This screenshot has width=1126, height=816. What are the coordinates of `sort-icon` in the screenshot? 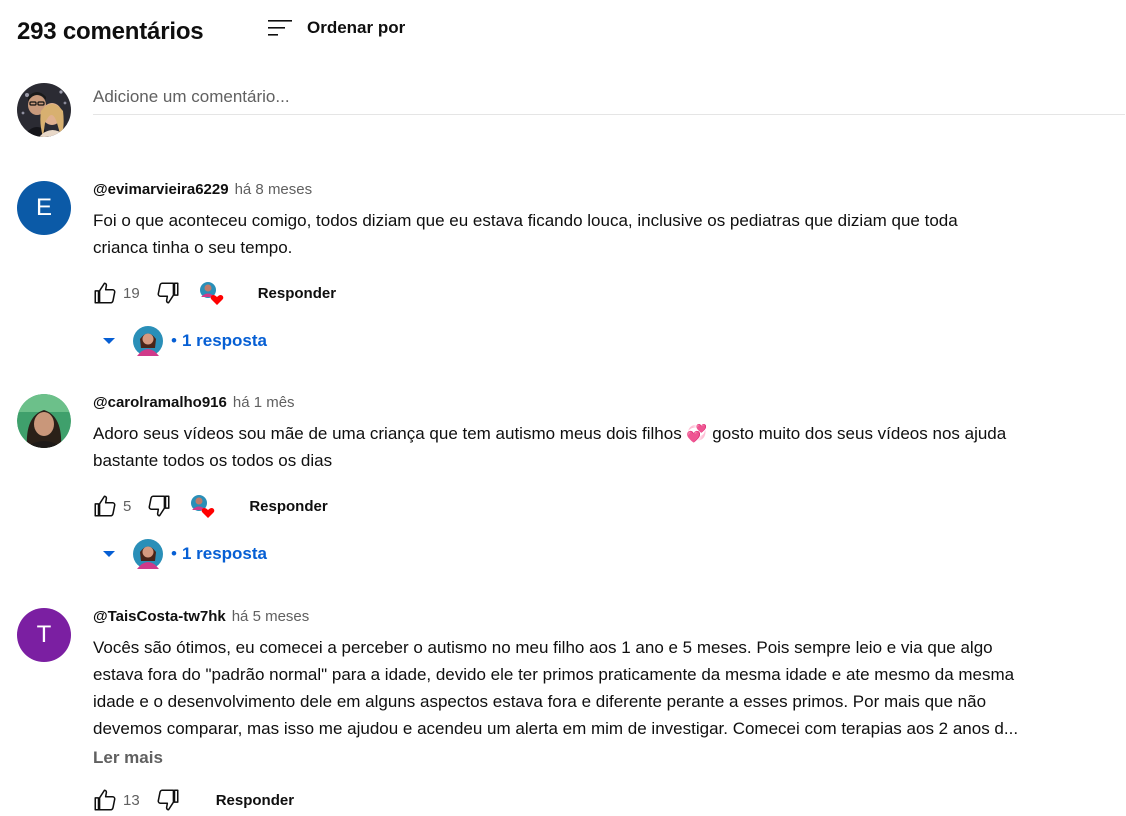 It's located at (280, 28).